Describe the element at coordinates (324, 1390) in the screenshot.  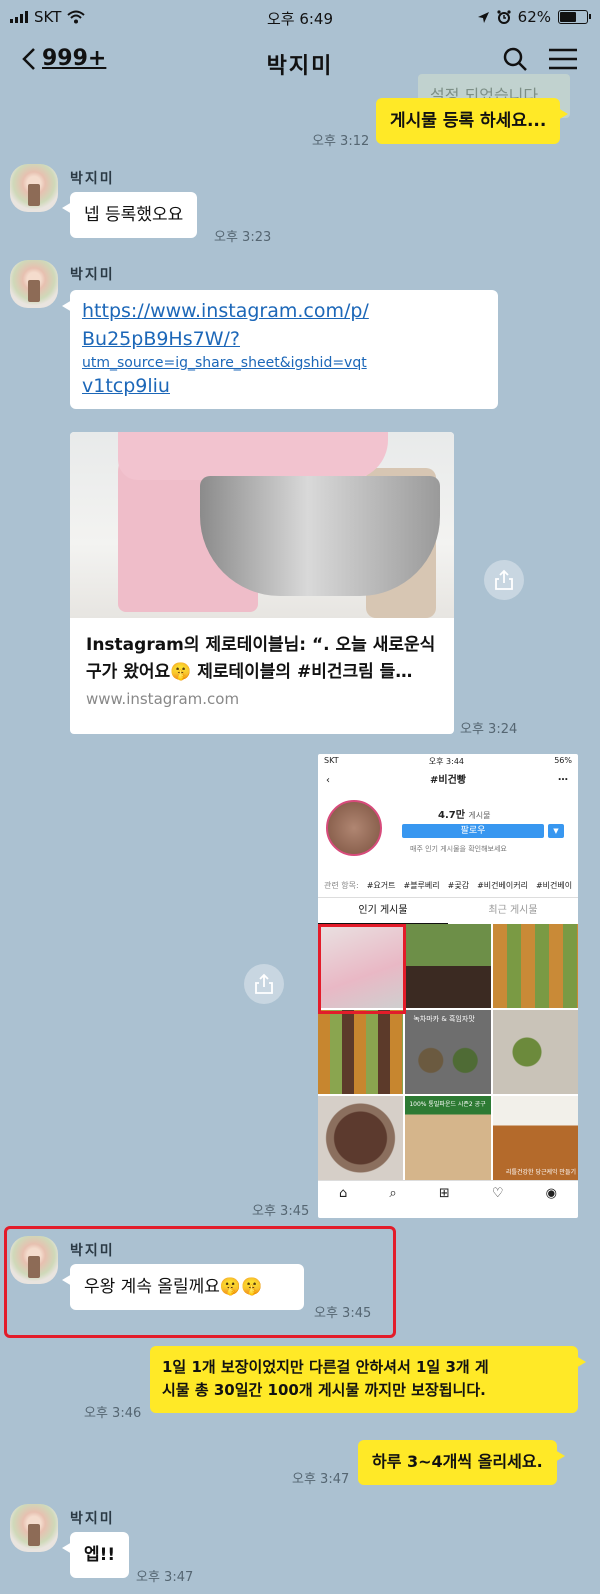
I see `message-text-line: 시물 총 30일간 100개 게시물 까지만 보장됩니다.` at that location.